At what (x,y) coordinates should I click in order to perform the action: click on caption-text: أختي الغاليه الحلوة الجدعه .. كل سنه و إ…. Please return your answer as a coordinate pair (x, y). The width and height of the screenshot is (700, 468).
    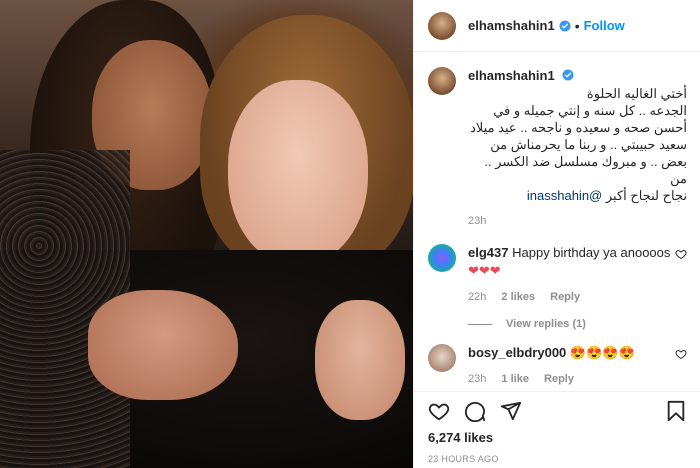
    Looking at the image, I should click on (577, 144).